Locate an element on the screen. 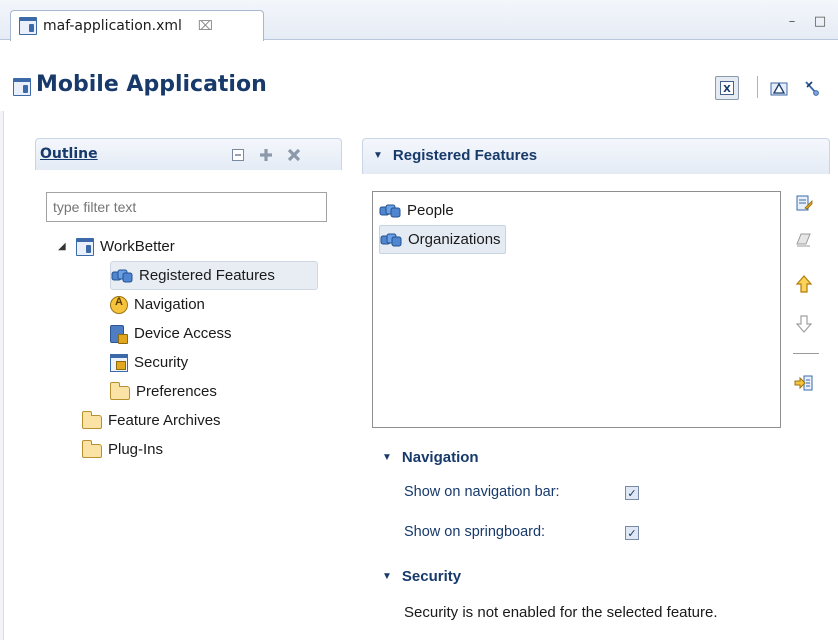  edit-icon is located at coordinates (804, 203).